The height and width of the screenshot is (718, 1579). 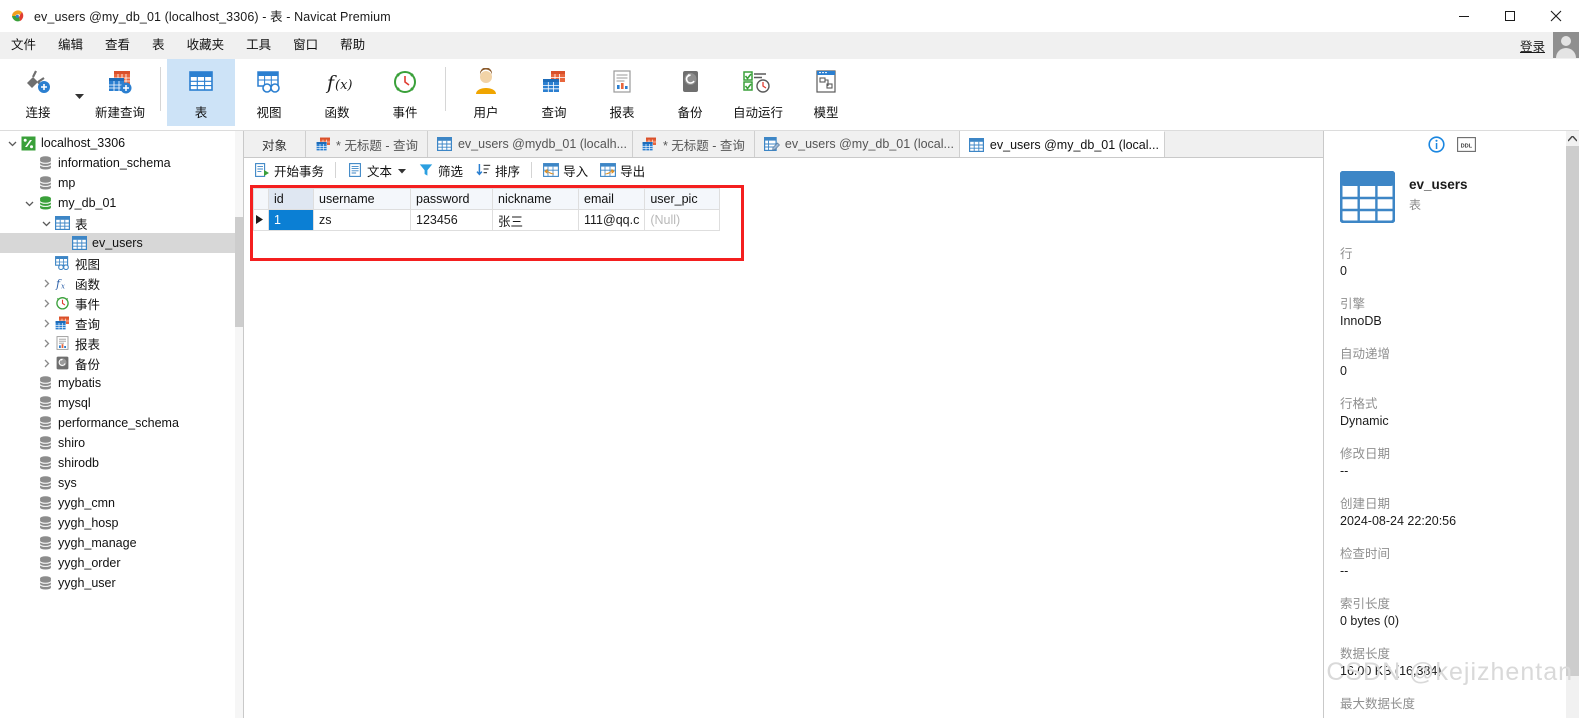 What do you see at coordinates (206, 45) in the screenshot?
I see `menu-item-favorites: 收藏夹` at bounding box center [206, 45].